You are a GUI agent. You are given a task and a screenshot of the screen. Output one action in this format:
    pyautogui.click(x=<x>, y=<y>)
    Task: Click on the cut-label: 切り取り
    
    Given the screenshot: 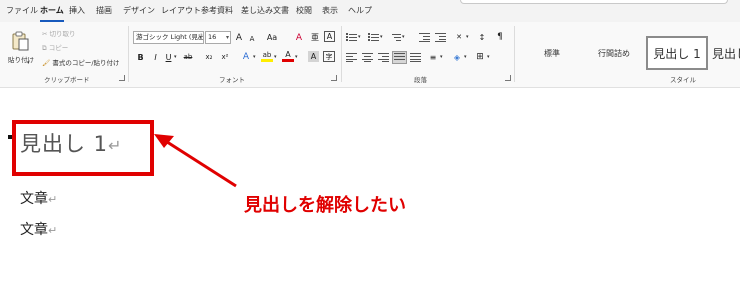 What is the action you would take?
    pyautogui.click(x=62, y=34)
    